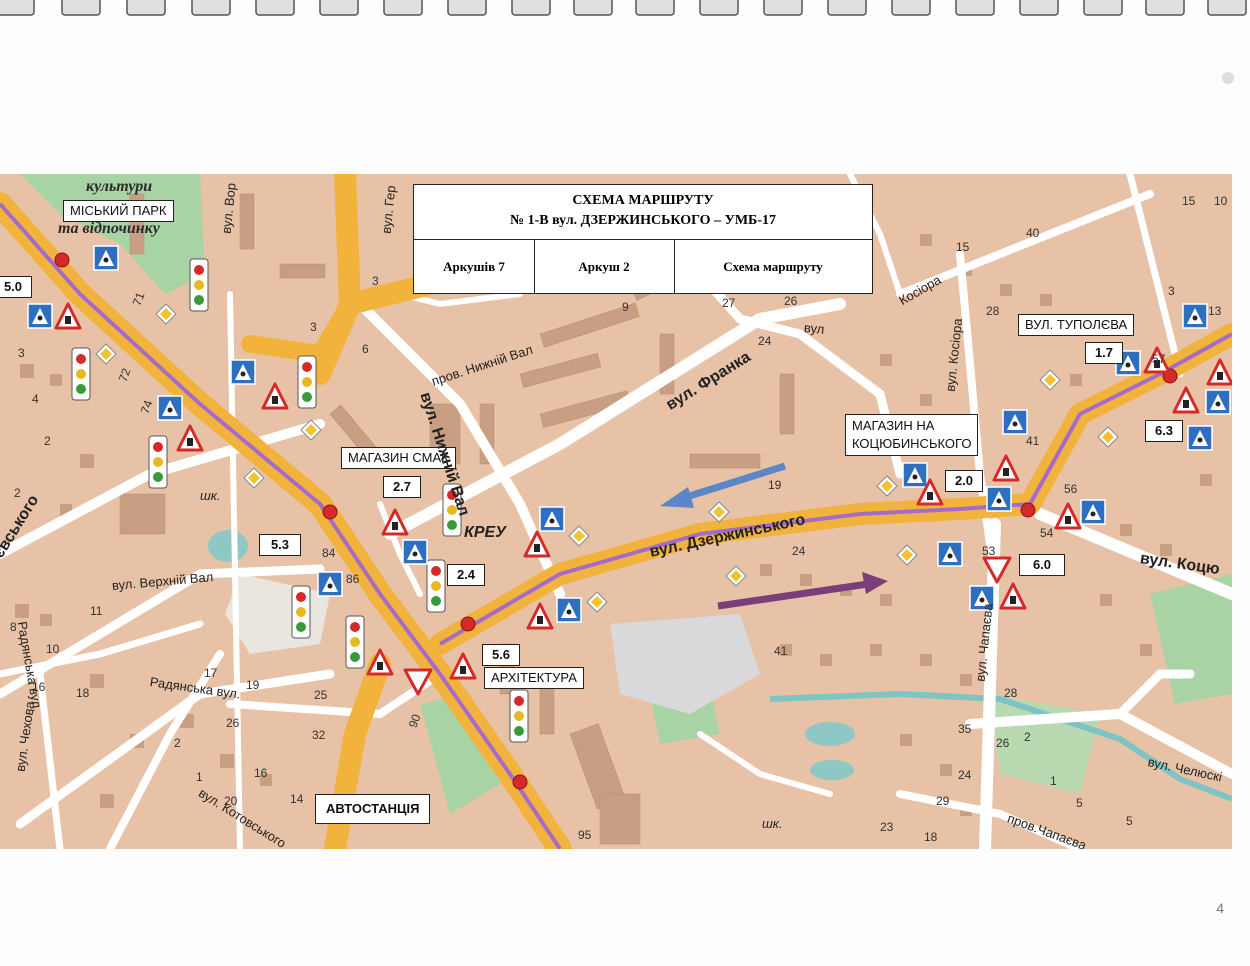 The width and height of the screenshot is (1250, 966). What do you see at coordinates (1042, 565) in the screenshot?
I see `distance-label: 6.0` at bounding box center [1042, 565].